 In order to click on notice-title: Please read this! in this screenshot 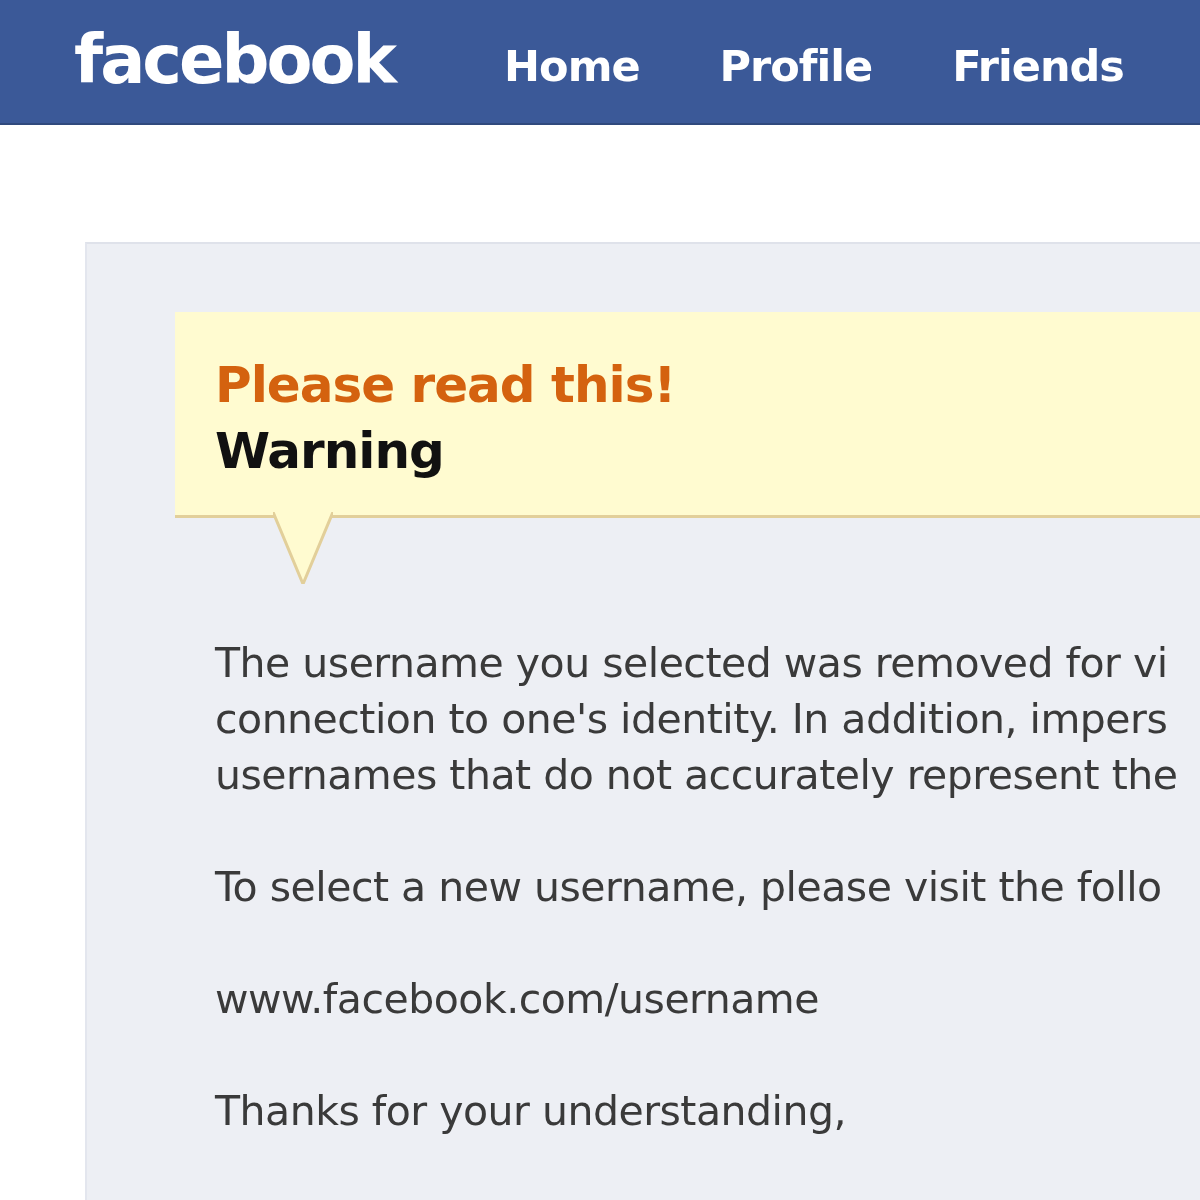, I will do `click(445, 385)`.